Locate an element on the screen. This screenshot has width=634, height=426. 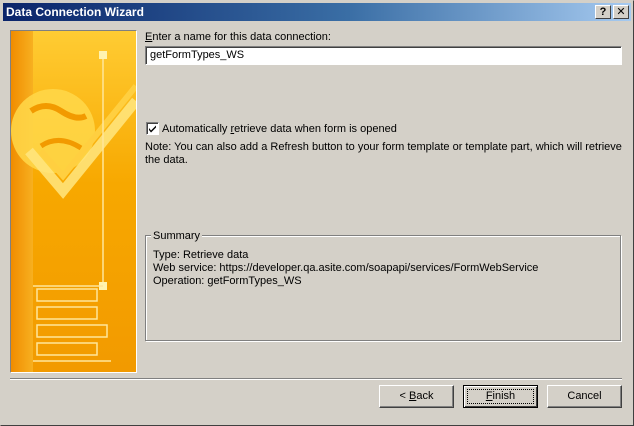
back-button-rest: ack is located at coordinates (425, 396).